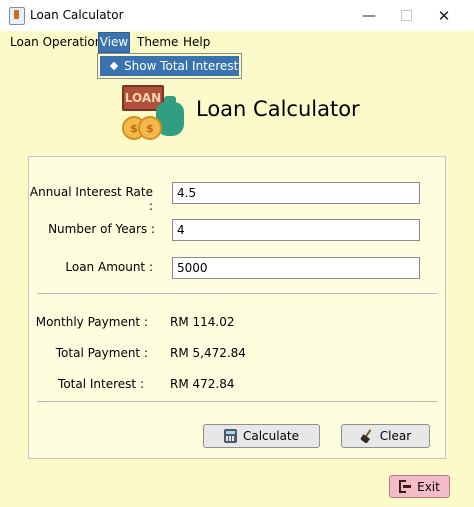 This screenshot has height=507, width=474. Describe the element at coordinates (91, 199) in the screenshot. I see `interest-rate-label: Annual Interest Rate :` at that location.